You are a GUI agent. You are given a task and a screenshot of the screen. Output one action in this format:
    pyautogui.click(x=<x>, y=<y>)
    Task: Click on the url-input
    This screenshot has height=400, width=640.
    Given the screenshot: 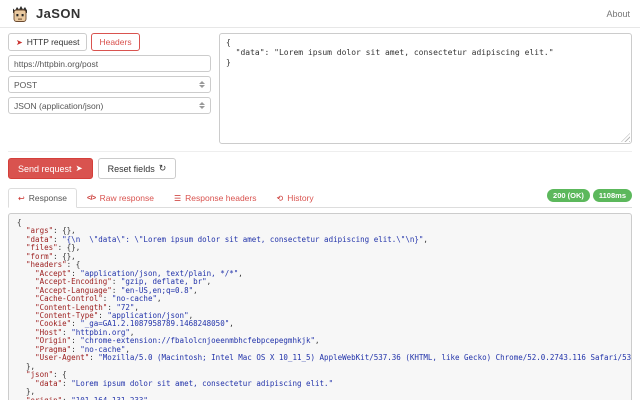 What is the action you would take?
    pyautogui.click(x=109, y=63)
    